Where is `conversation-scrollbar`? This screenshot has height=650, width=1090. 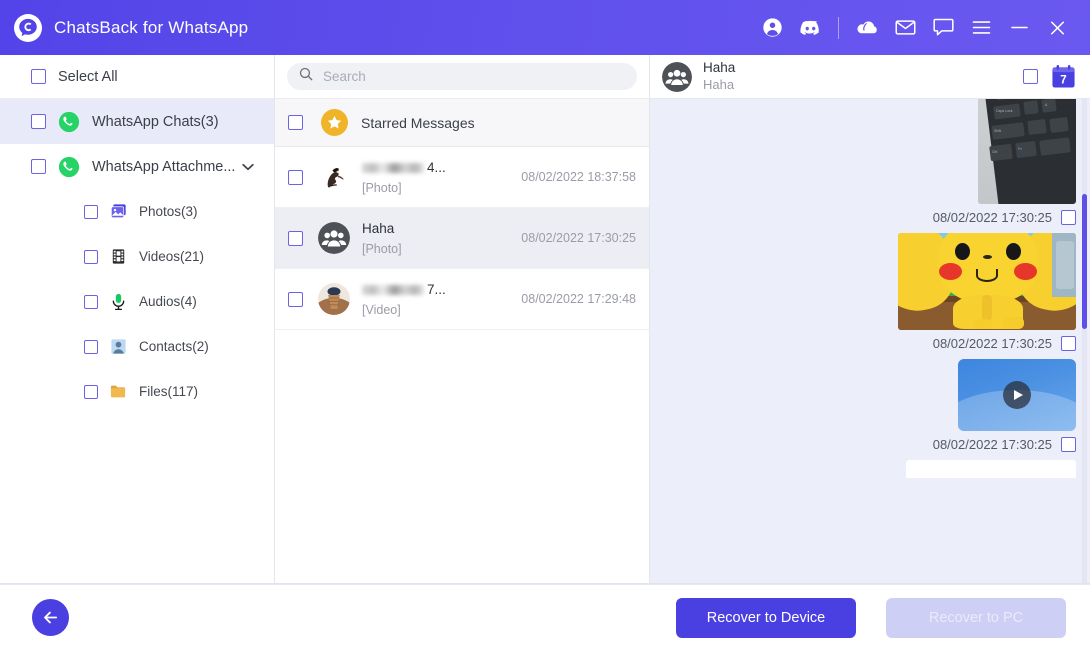
conversation-scrollbar is located at coordinates (1084, 341).